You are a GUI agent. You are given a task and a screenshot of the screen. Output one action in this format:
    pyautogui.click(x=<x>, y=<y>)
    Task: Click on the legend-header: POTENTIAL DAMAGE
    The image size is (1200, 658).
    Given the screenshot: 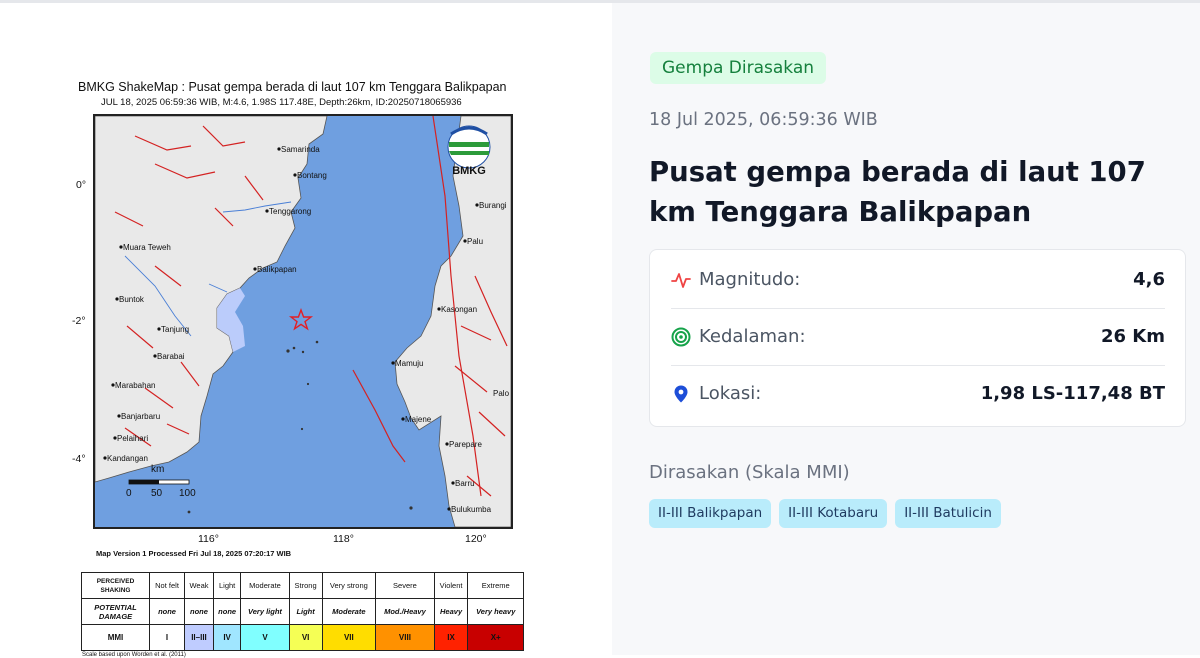 What is the action you would take?
    pyautogui.click(x=115, y=611)
    